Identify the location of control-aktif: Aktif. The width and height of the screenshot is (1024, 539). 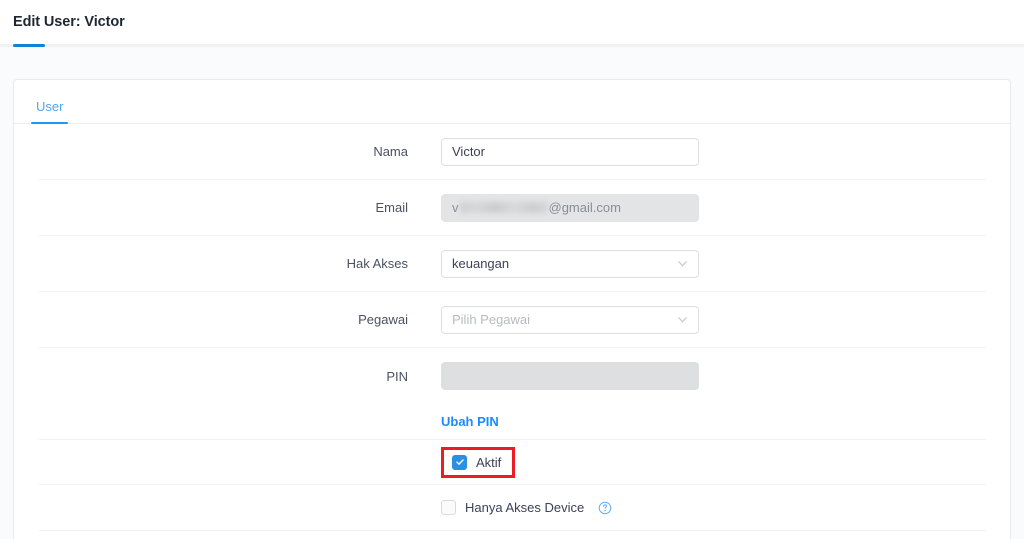
(478, 462).